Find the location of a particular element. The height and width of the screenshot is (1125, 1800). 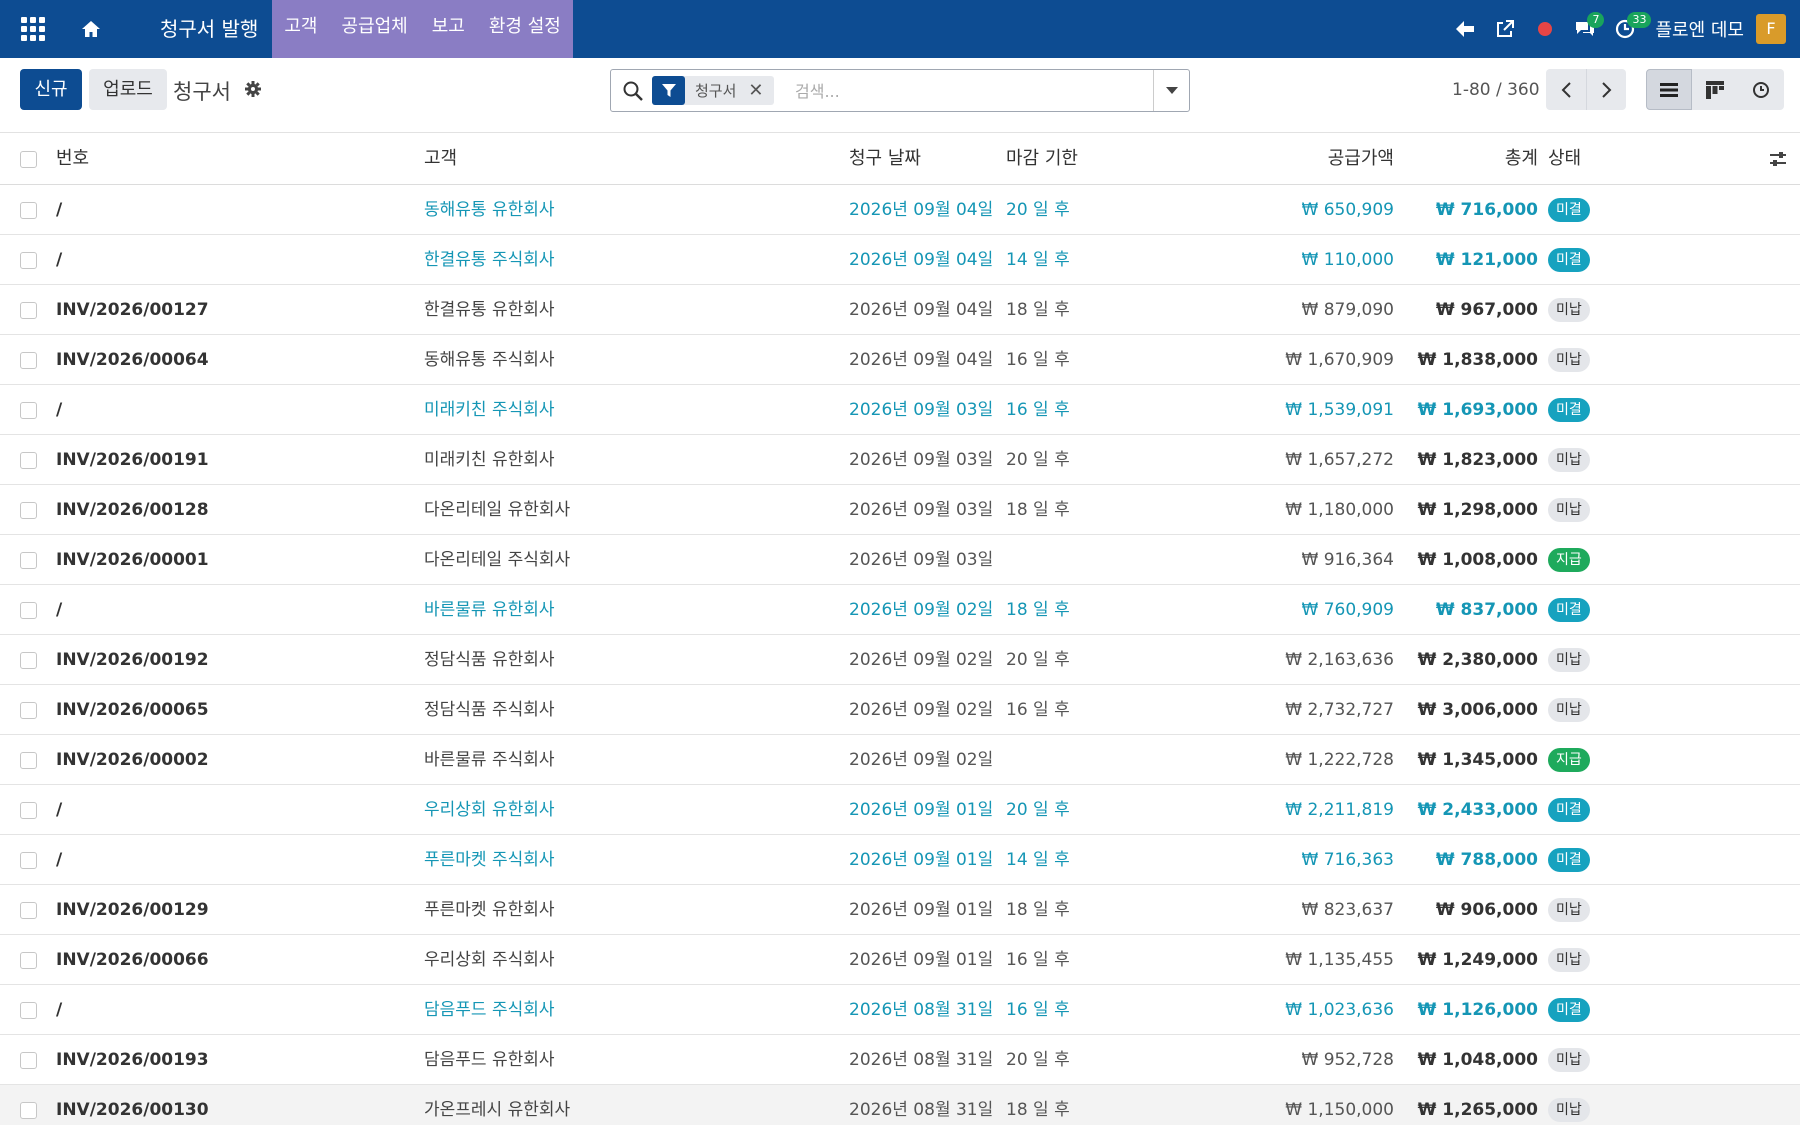

company-switcher: 플로엔 데모 is located at coordinates (1700, 29).